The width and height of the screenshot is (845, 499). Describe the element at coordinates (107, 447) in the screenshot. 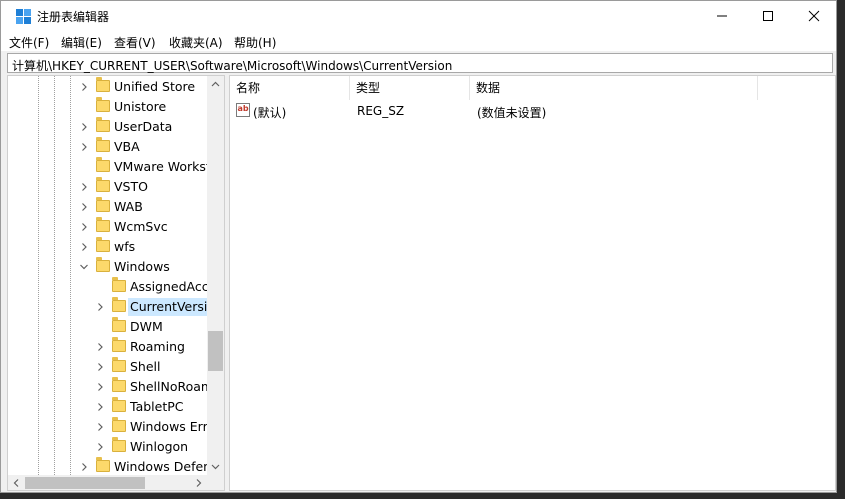

I see `tree-item: Winlogon` at that location.